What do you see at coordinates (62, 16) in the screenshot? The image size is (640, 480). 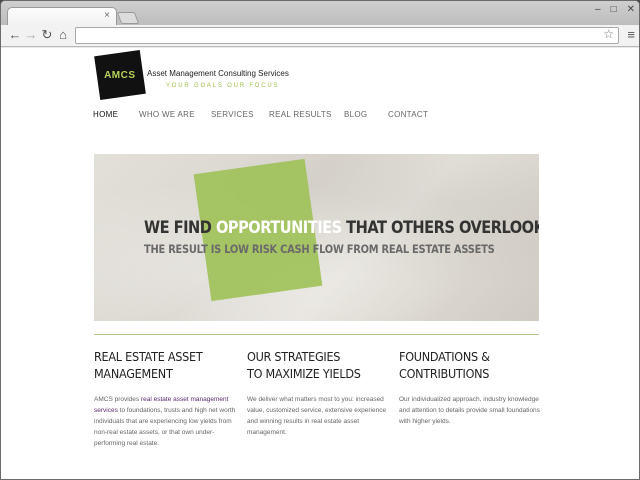 I see `browser-tab: ×` at bounding box center [62, 16].